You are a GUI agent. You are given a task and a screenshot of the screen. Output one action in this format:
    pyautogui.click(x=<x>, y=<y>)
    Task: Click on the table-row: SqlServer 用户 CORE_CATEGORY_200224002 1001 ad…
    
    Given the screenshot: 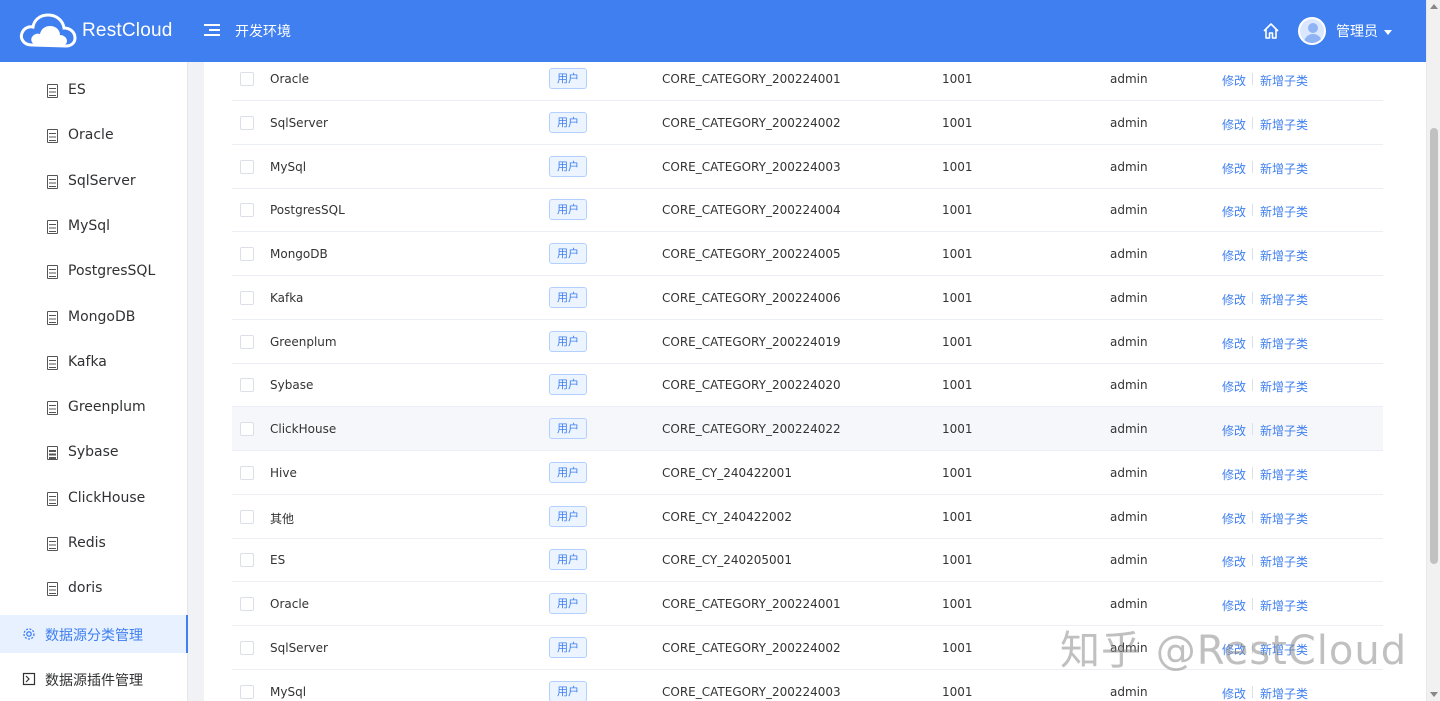 What is the action you would take?
    pyautogui.click(x=807, y=123)
    